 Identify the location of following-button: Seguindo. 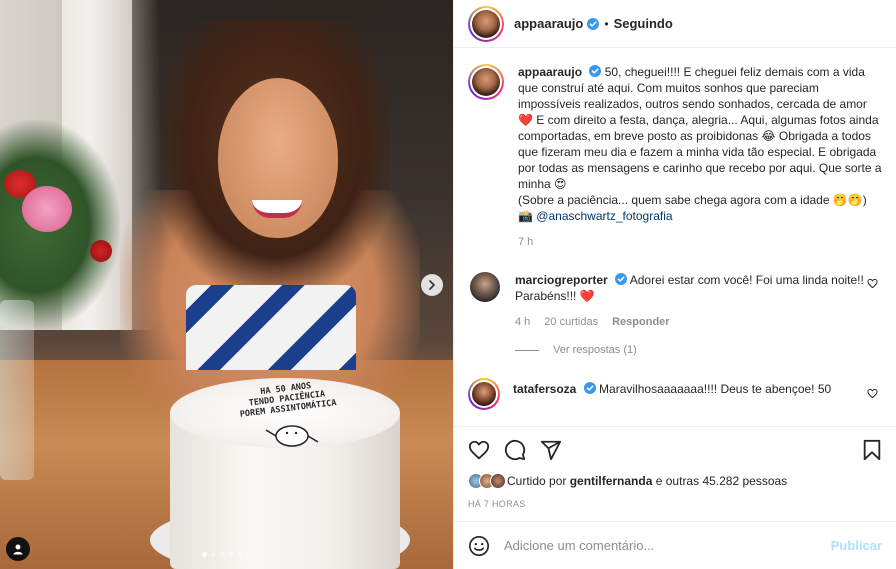
(643, 23).